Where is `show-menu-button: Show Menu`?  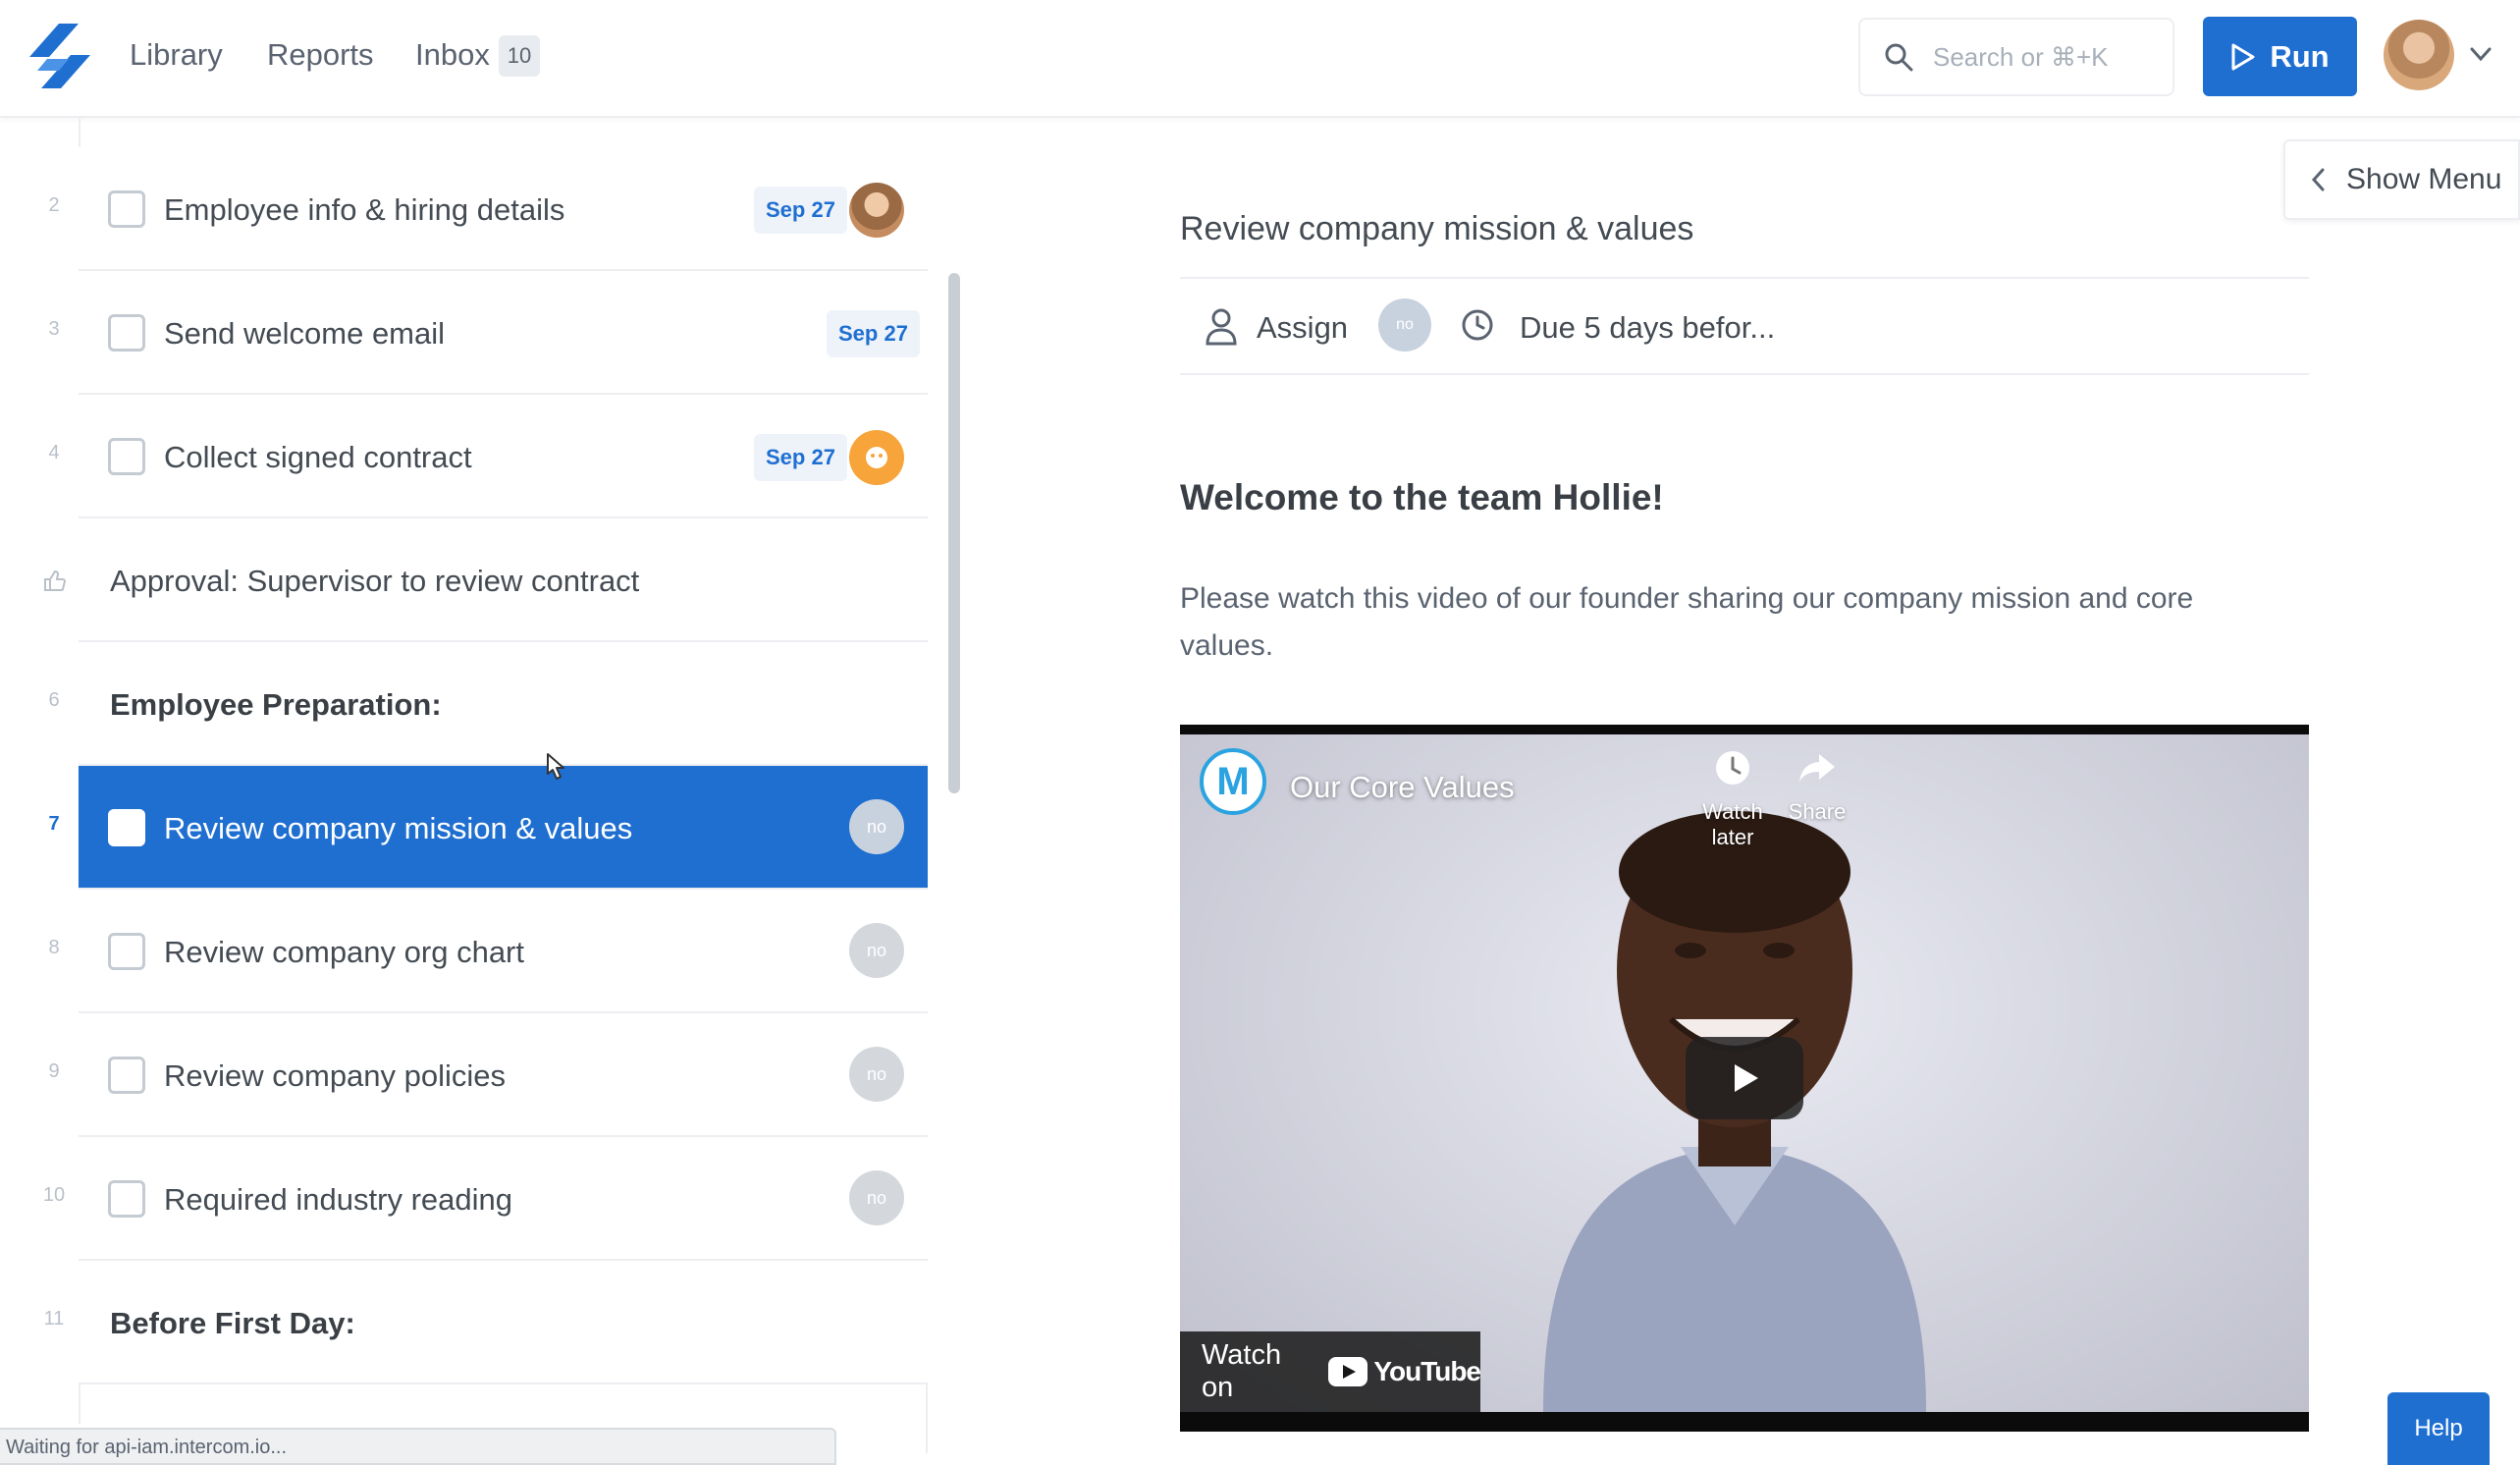 show-menu-button: Show Menu is located at coordinates (2401, 179).